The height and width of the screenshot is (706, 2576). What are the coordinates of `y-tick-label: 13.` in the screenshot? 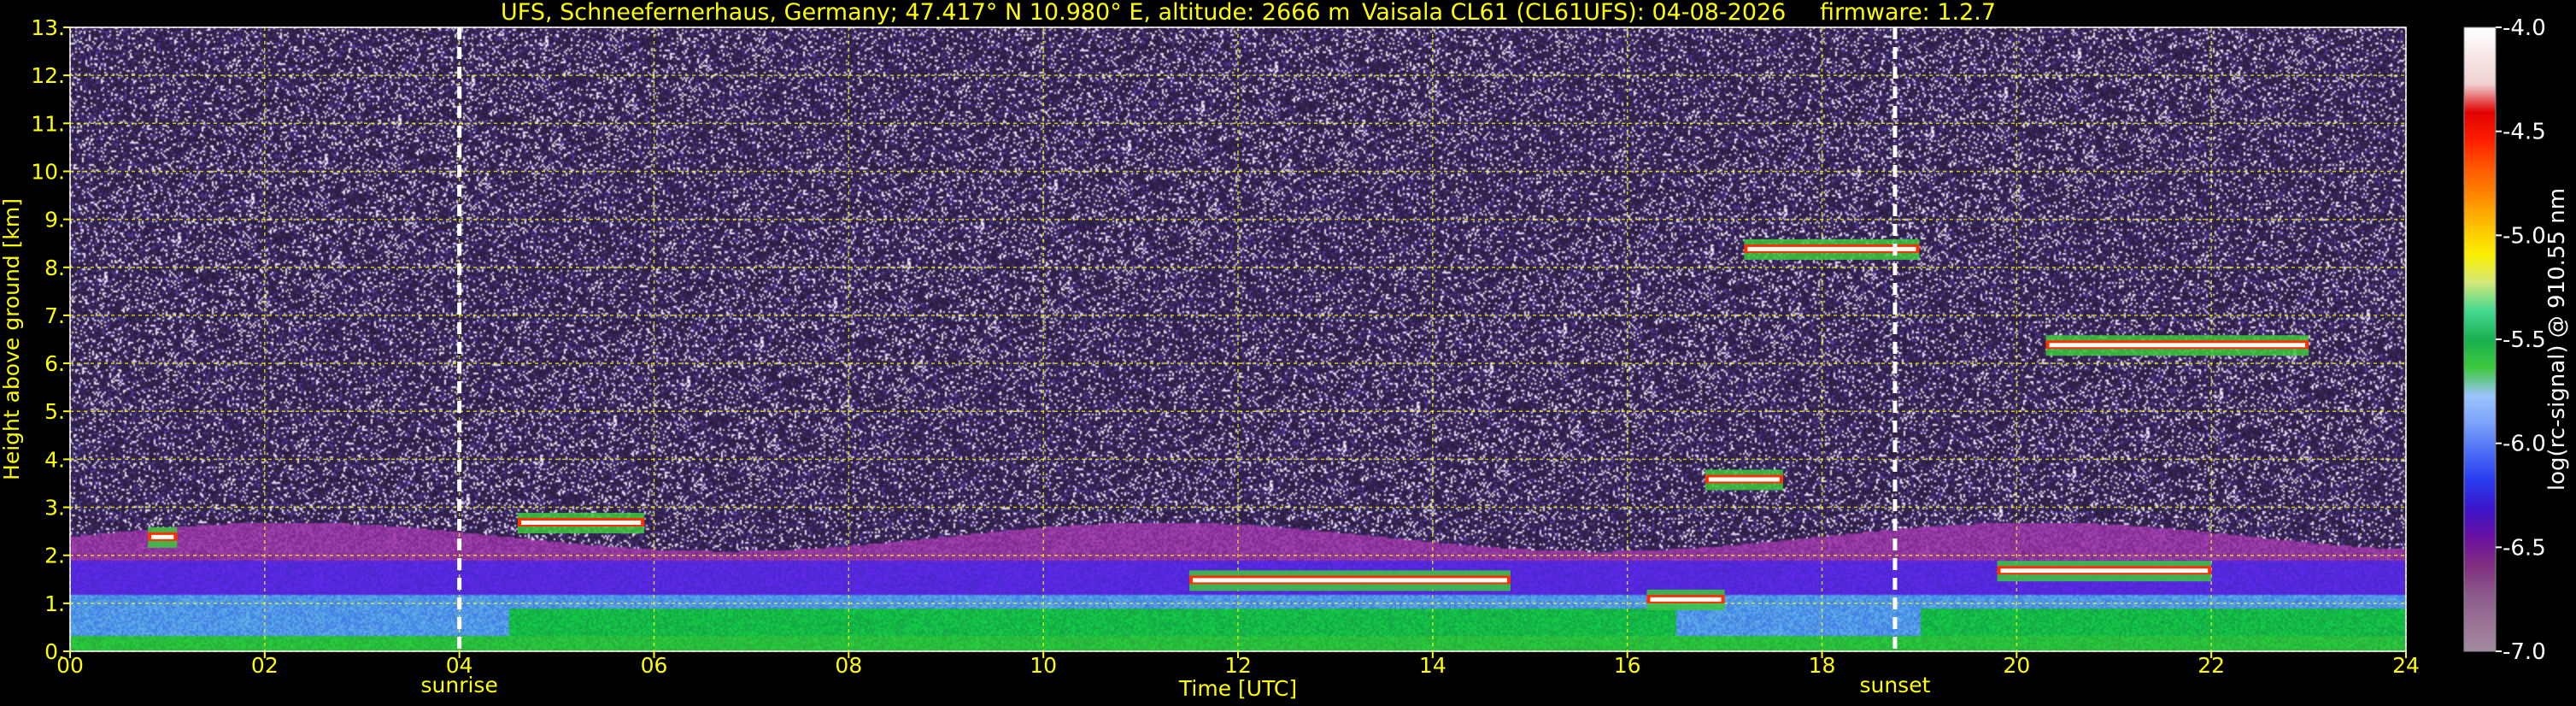 It's located at (48, 27).